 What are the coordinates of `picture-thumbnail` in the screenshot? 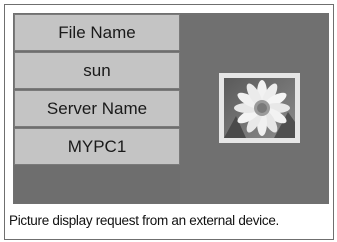 It's located at (259, 108).